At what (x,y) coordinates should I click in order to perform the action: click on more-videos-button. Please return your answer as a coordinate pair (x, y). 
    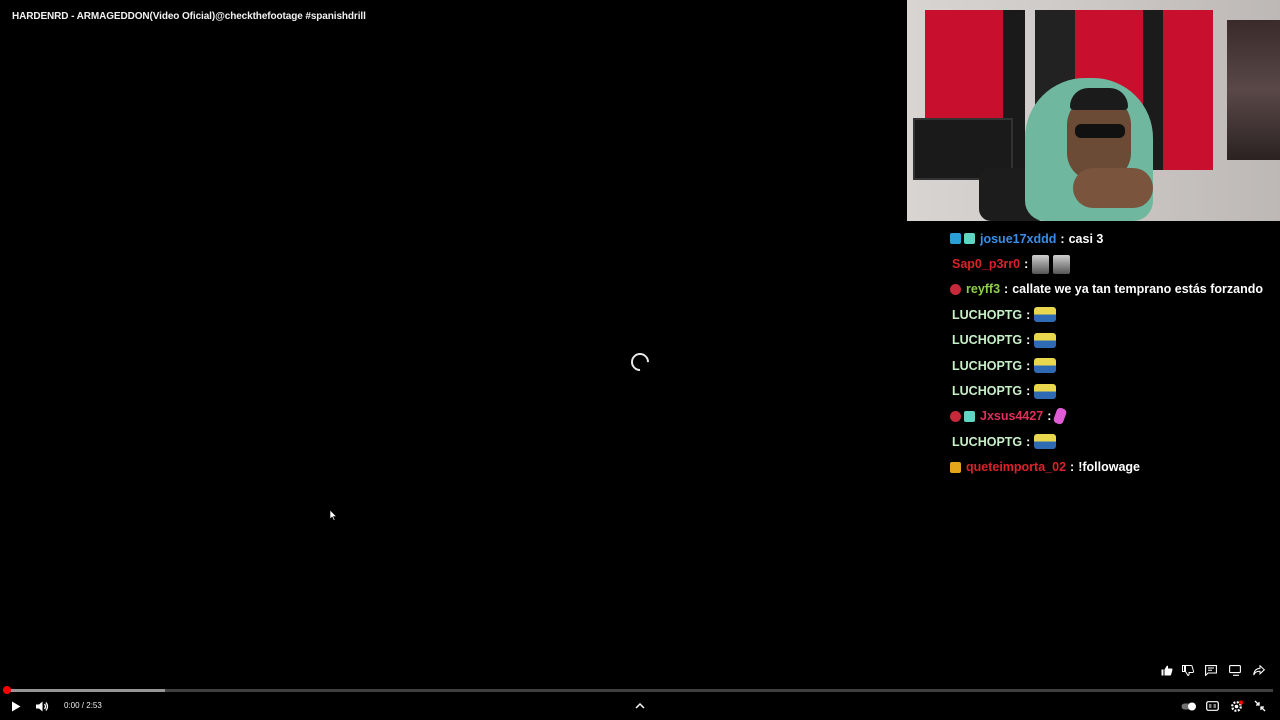
    Looking at the image, I should click on (1235, 670).